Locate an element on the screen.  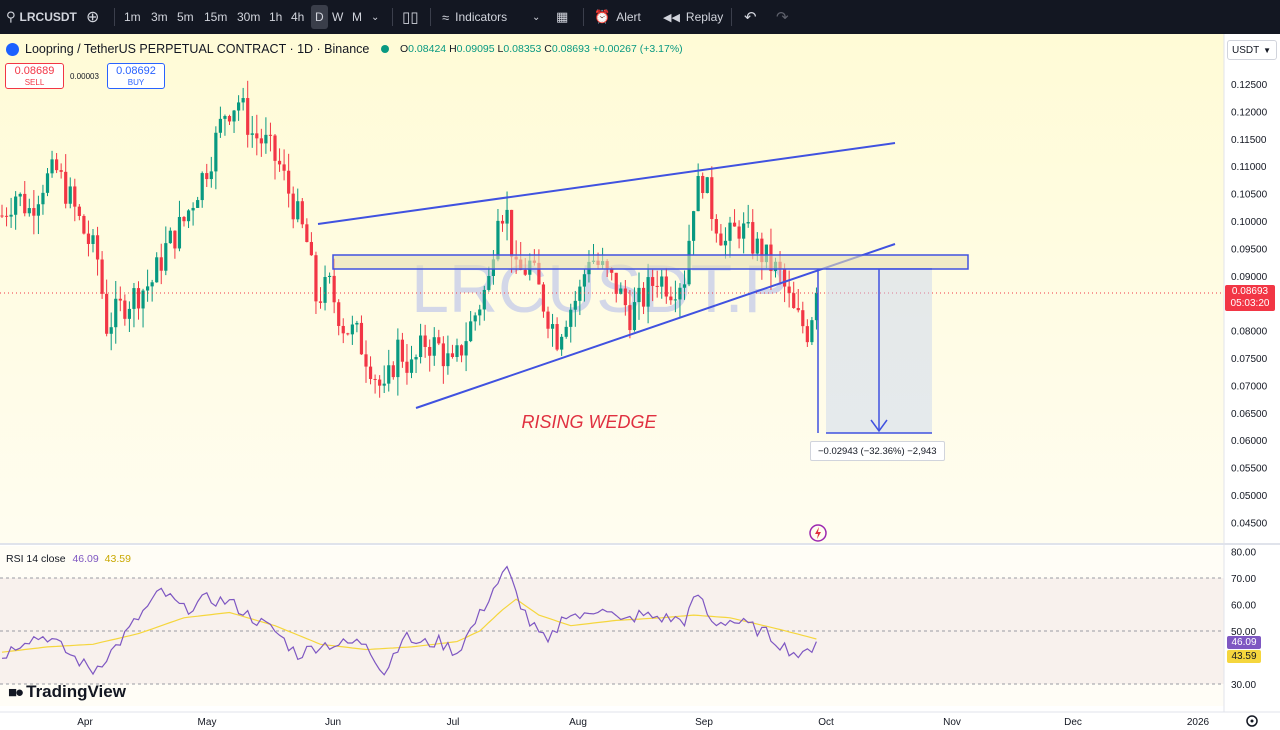
rsi-scale: 80.0070.0060.0050.0030.00 is located at coordinates (1243, 620).